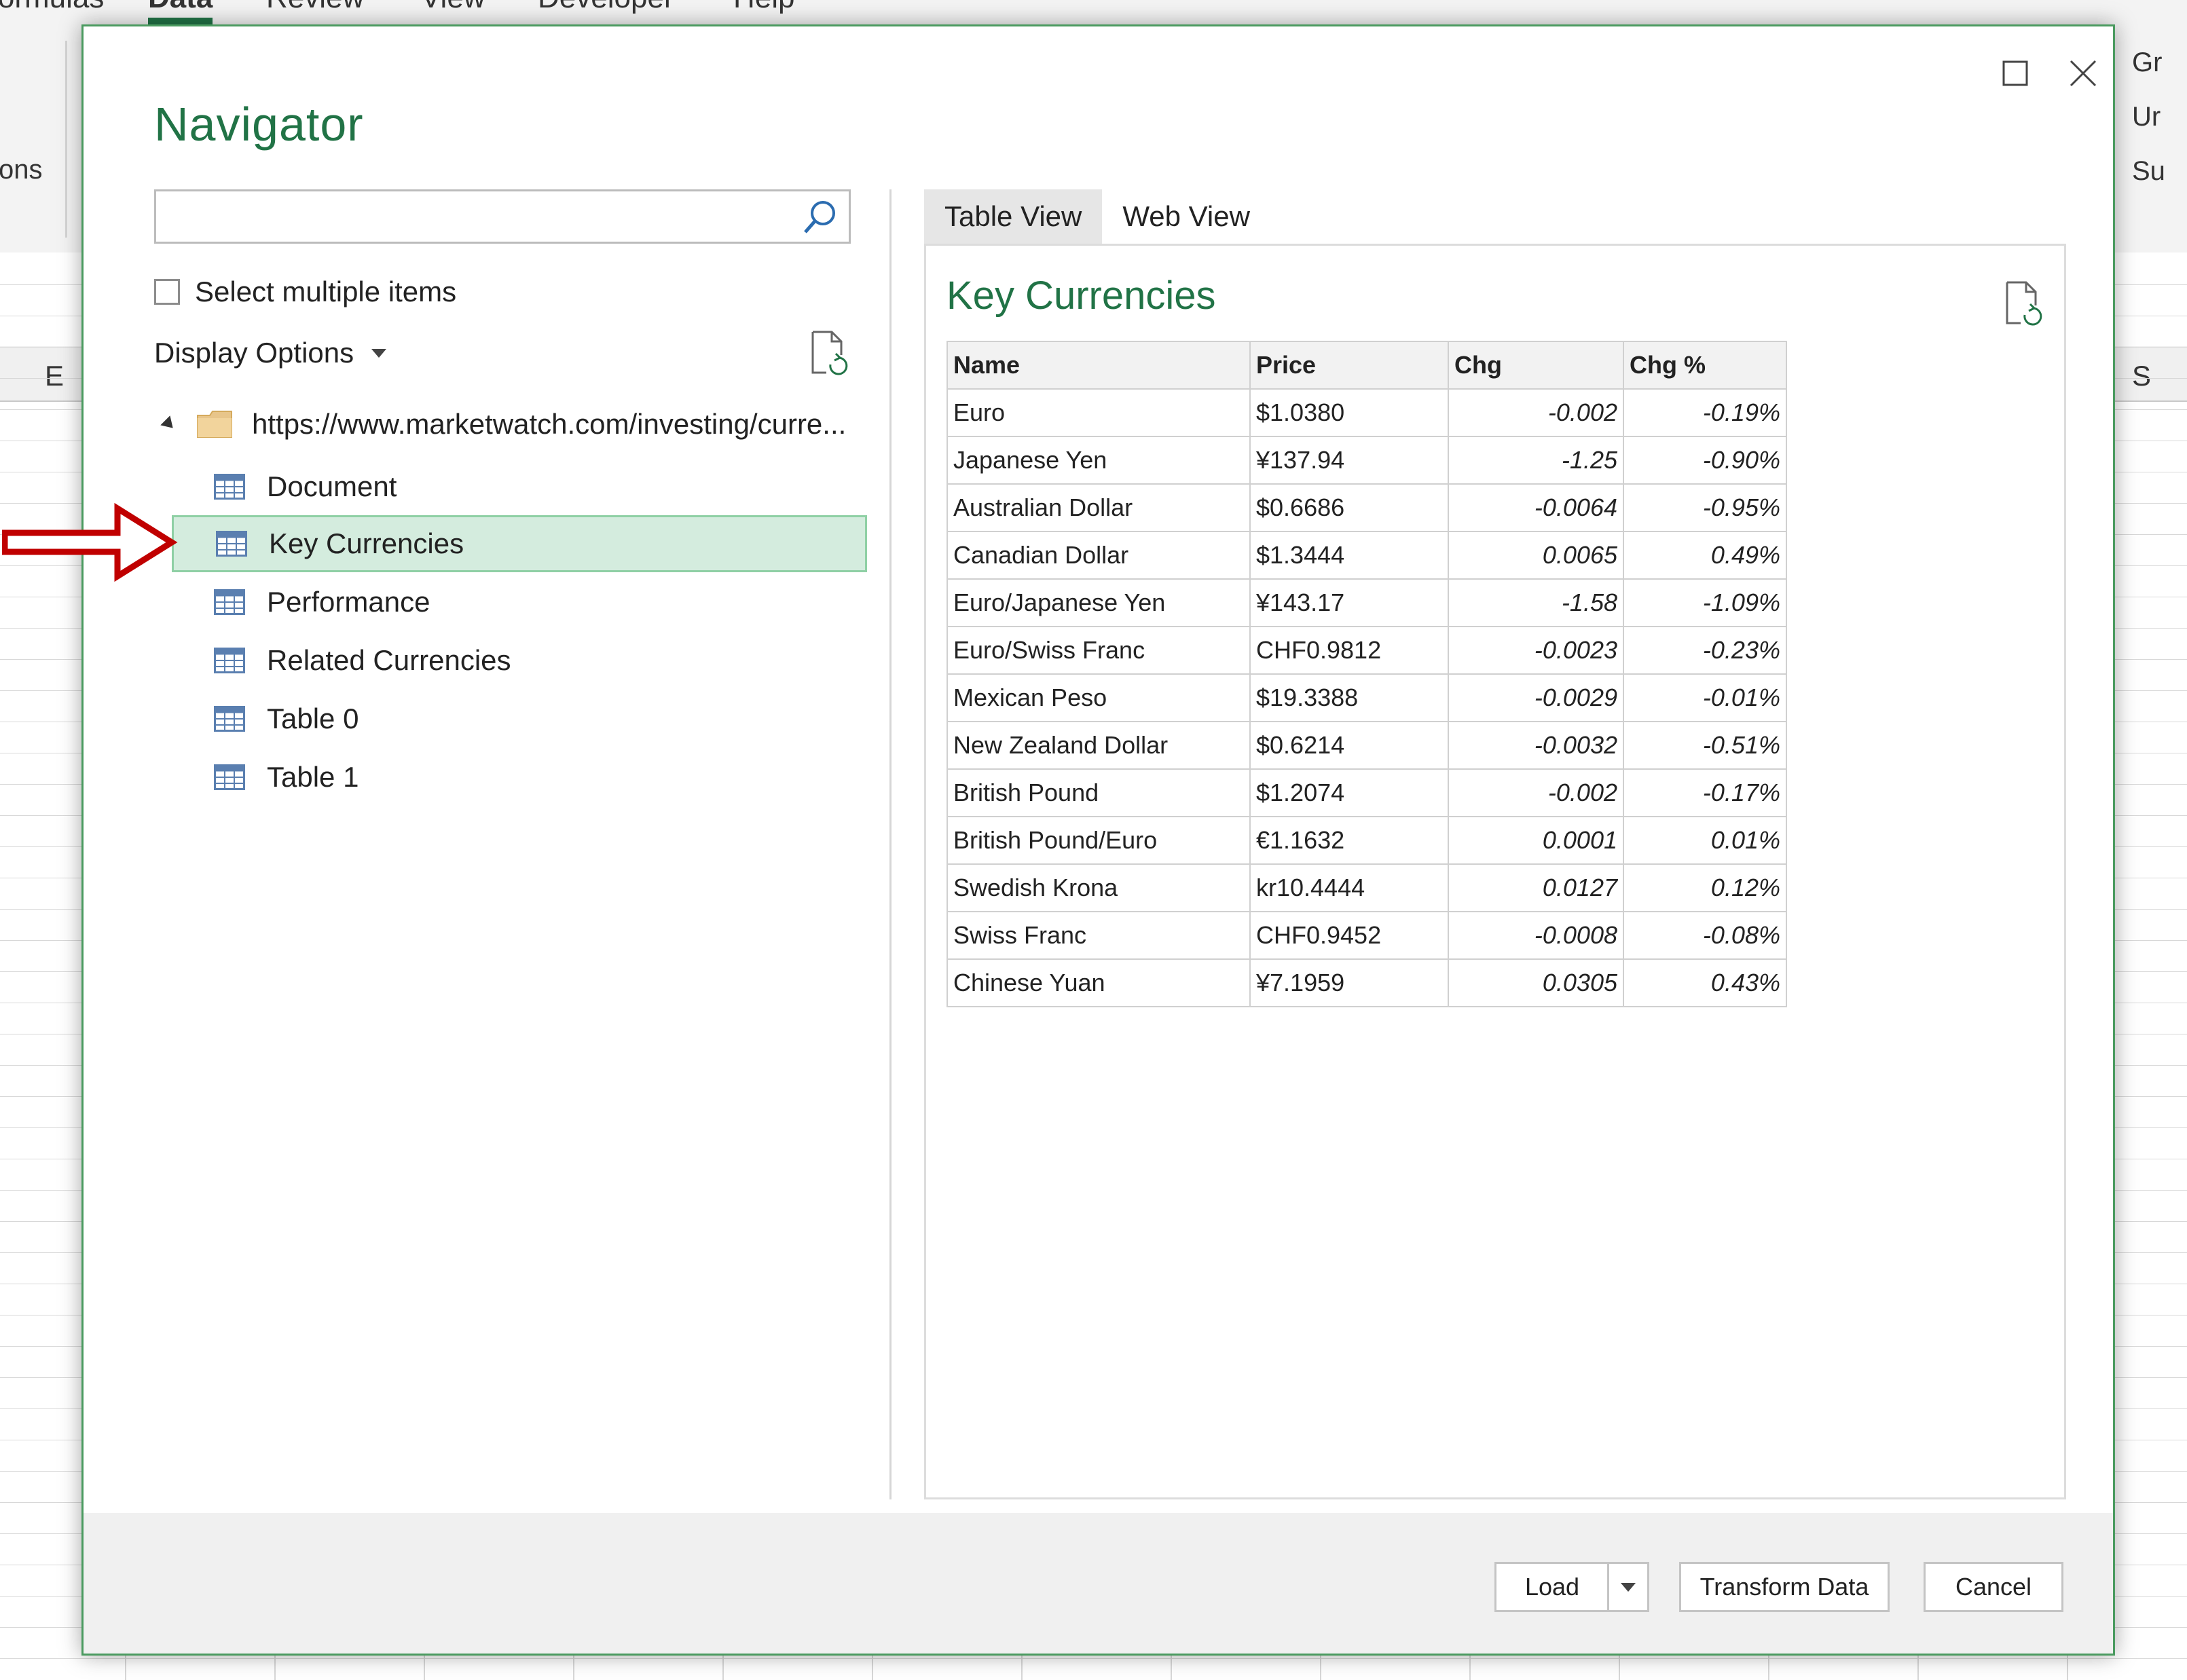 This screenshot has height=1680, width=2187. What do you see at coordinates (2083, 73) in the screenshot?
I see `close-button` at bounding box center [2083, 73].